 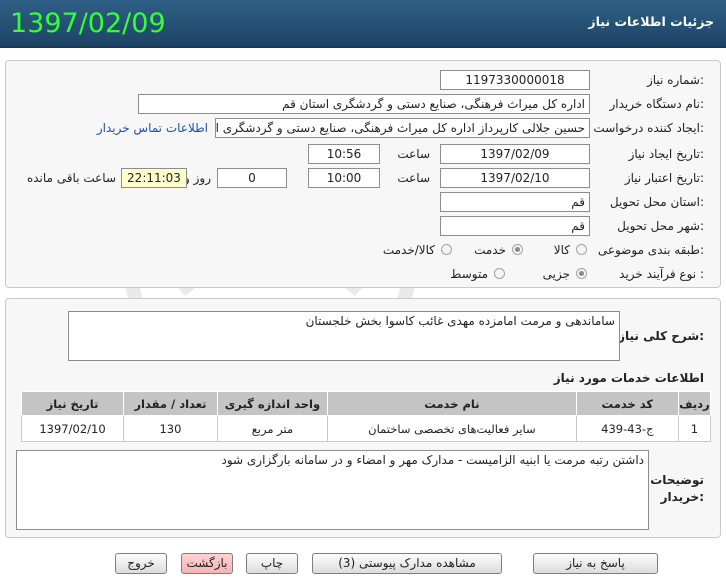 What do you see at coordinates (515, 226) in the screenshot?
I see `city-field: قم` at bounding box center [515, 226].